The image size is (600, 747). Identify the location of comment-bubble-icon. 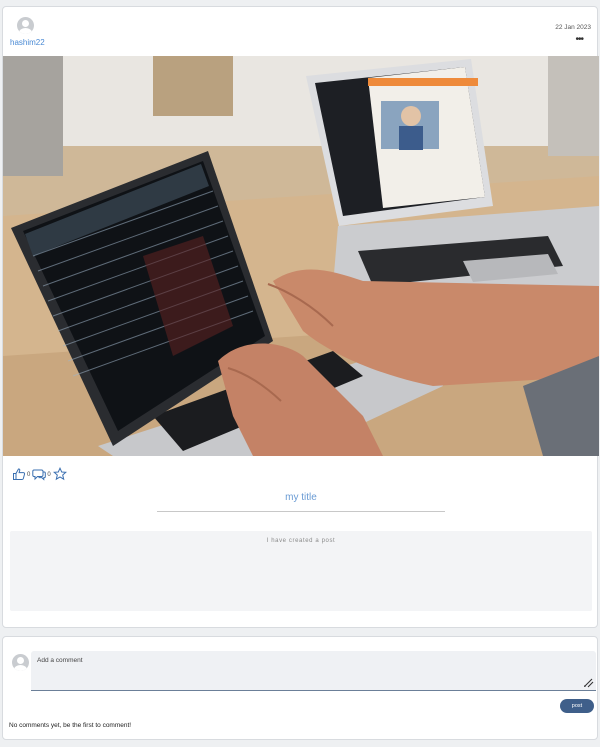
(39, 474).